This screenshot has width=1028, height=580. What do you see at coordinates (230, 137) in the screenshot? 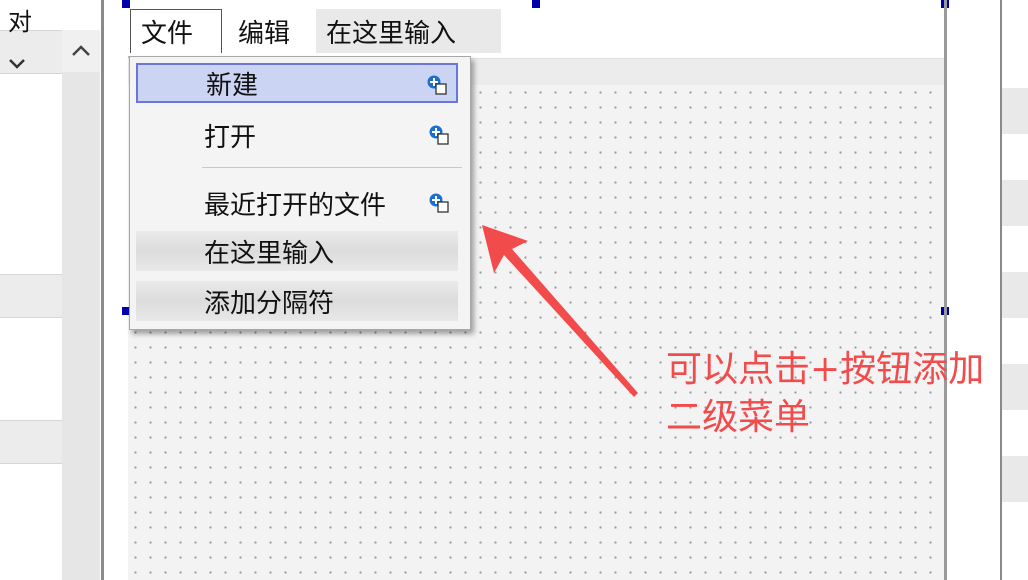
I see `menu-item-label: 打开` at bounding box center [230, 137].